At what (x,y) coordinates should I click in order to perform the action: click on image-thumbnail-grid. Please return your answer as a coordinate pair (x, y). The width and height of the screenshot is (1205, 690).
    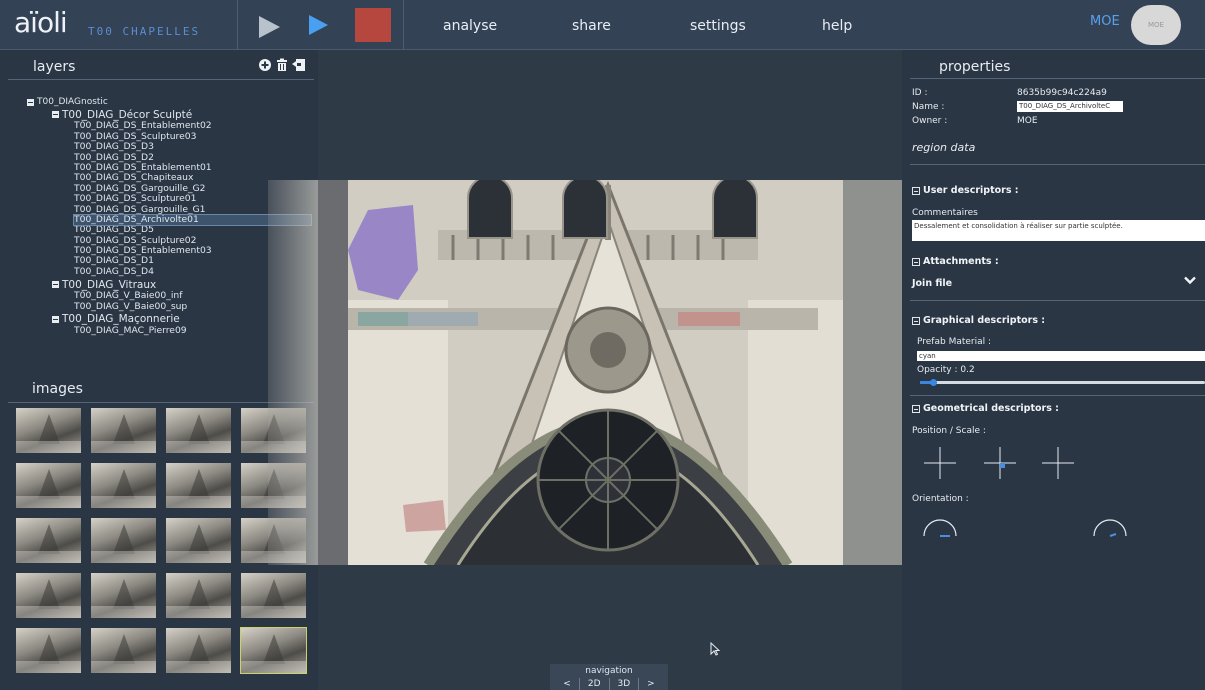
    Looking at the image, I should click on (162, 541).